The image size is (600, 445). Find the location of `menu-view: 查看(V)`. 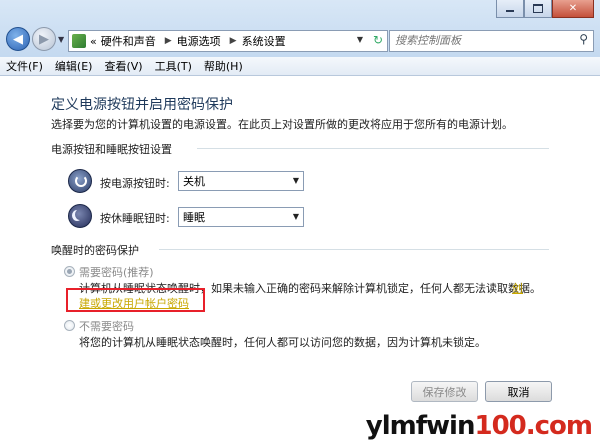

menu-view: 查看(V) is located at coordinates (123, 66).